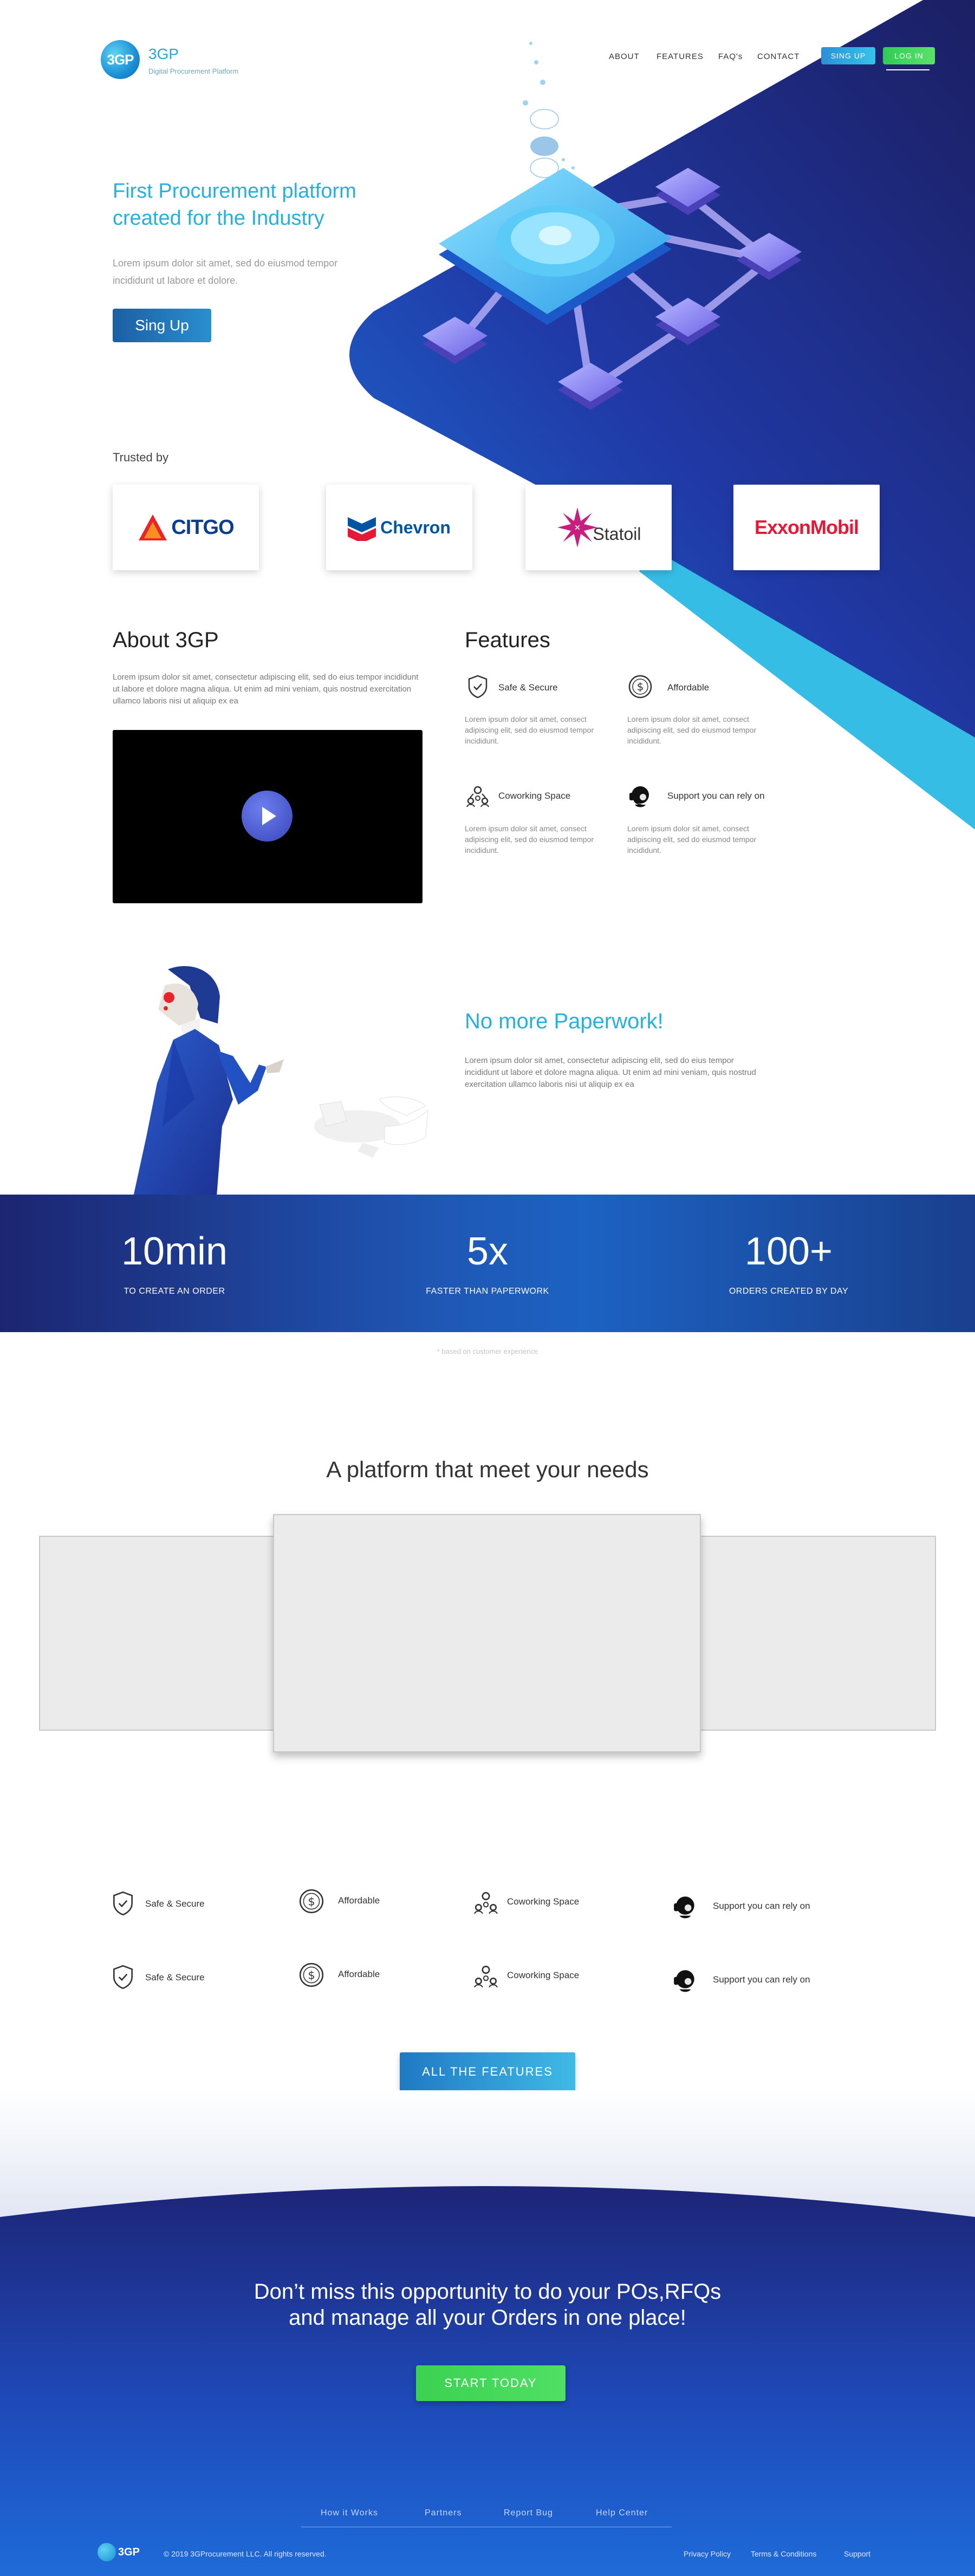  I want to click on paperwork-title: No more Paperwork!, so click(564, 1021).